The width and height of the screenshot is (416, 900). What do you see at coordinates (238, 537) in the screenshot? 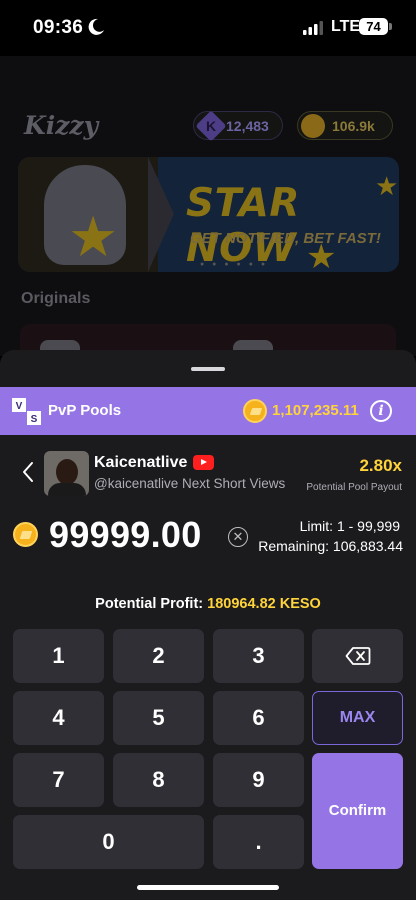
I see `clear-icon: ✕` at bounding box center [238, 537].